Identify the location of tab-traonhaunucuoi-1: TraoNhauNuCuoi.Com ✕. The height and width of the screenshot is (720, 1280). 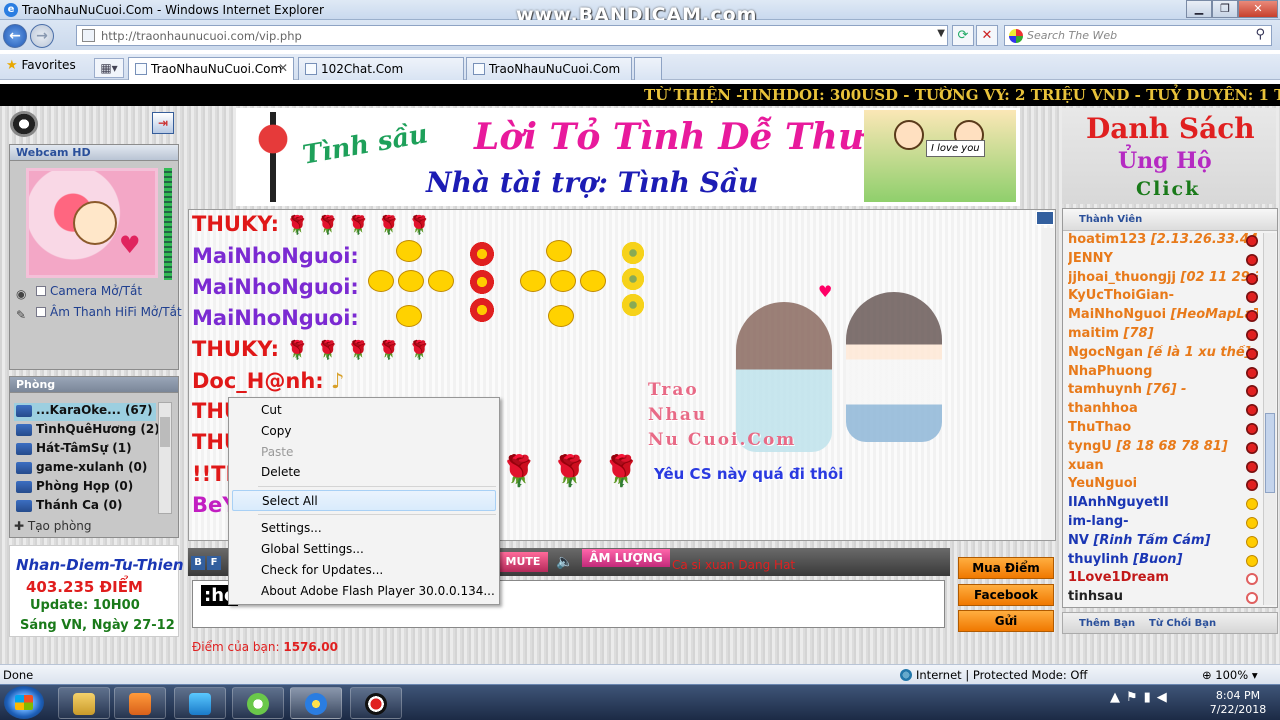
(211, 68).